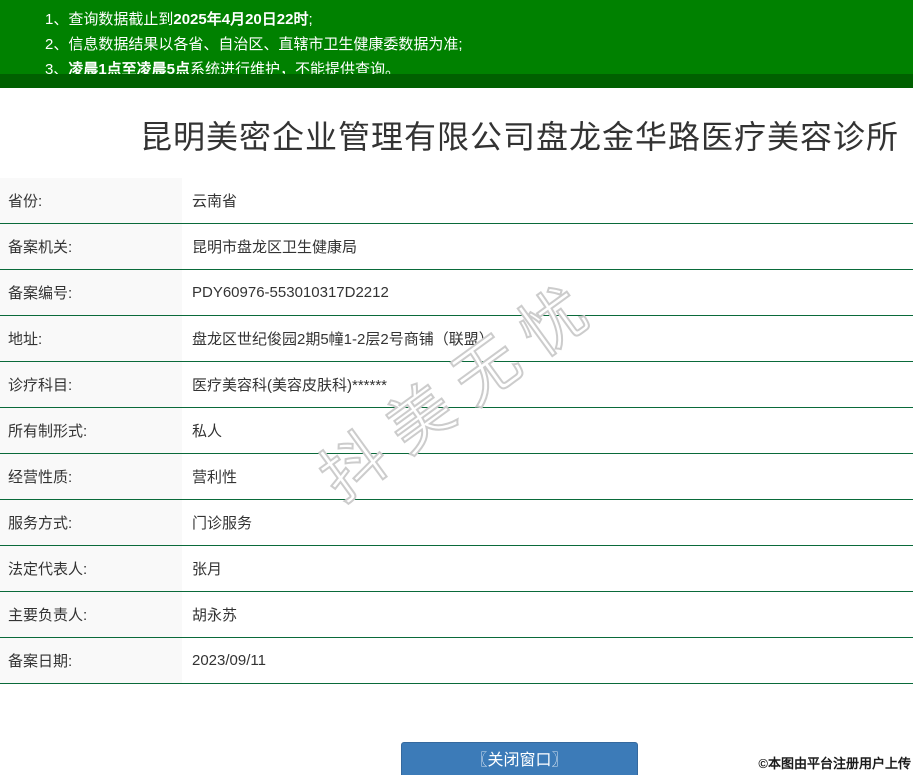  What do you see at coordinates (547, 660) in the screenshot?
I see `row-value: 2023/09/11` at bounding box center [547, 660].